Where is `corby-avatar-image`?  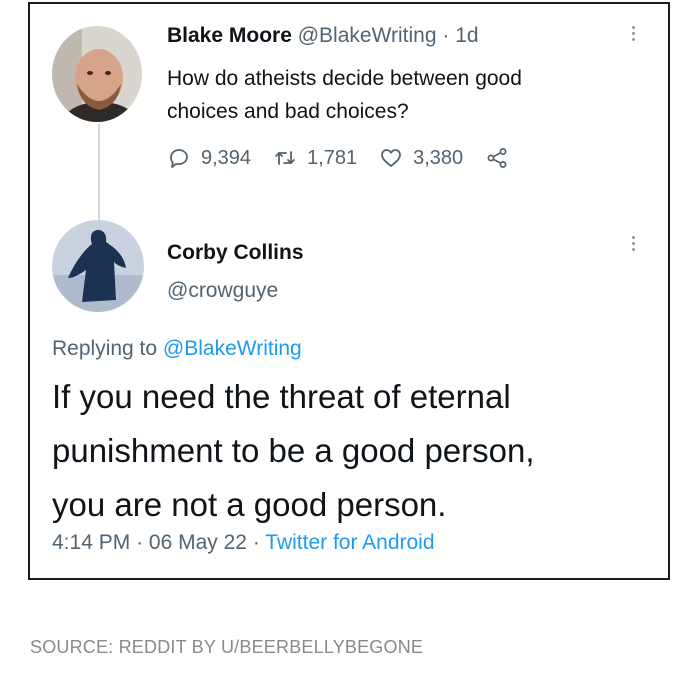
corby-avatar-image is located at coordinates (98, 266).